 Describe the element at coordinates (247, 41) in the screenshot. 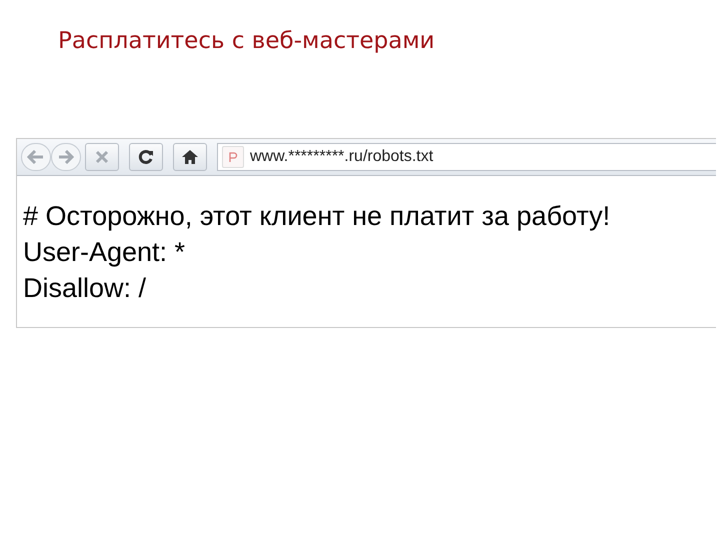

I see `slide-title: Расплатитесь с веб-мастерами` at that location.